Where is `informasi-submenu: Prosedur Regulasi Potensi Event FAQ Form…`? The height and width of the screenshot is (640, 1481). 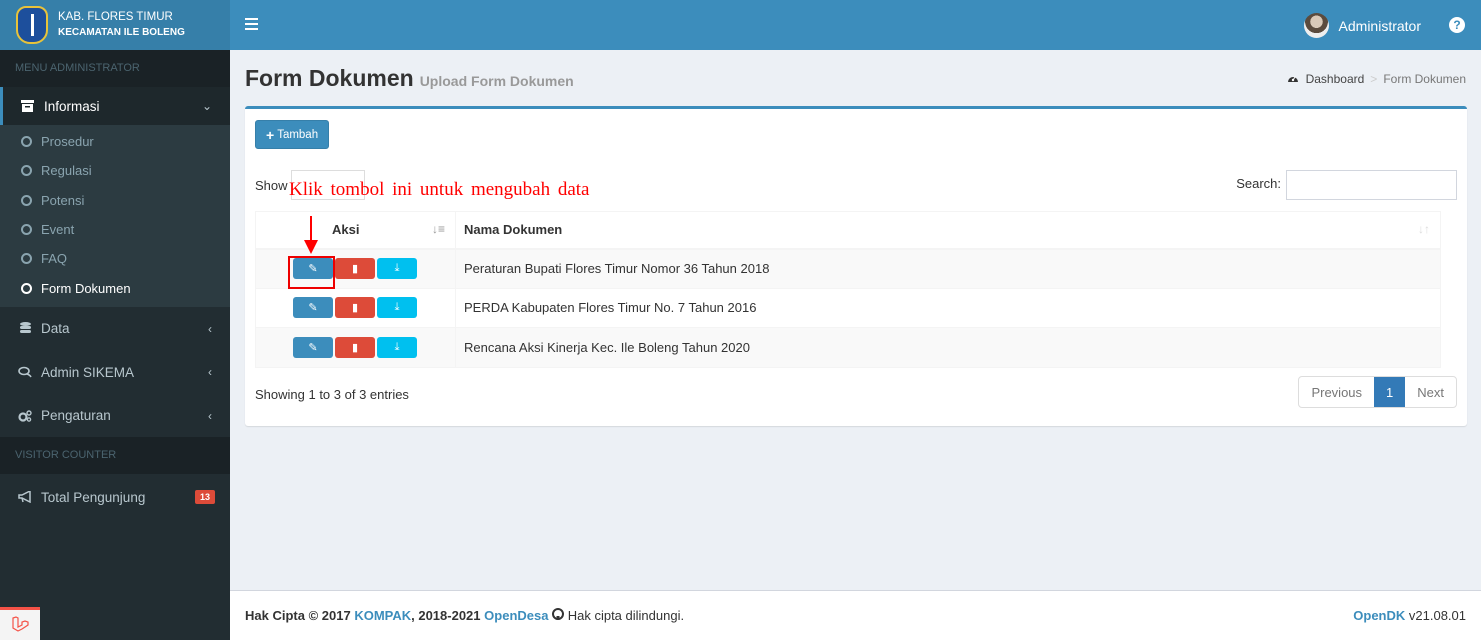
informasi-submenu: Prosedur Regulasi Potensi Event FAQ Form… is located at coordinates (115, 216).